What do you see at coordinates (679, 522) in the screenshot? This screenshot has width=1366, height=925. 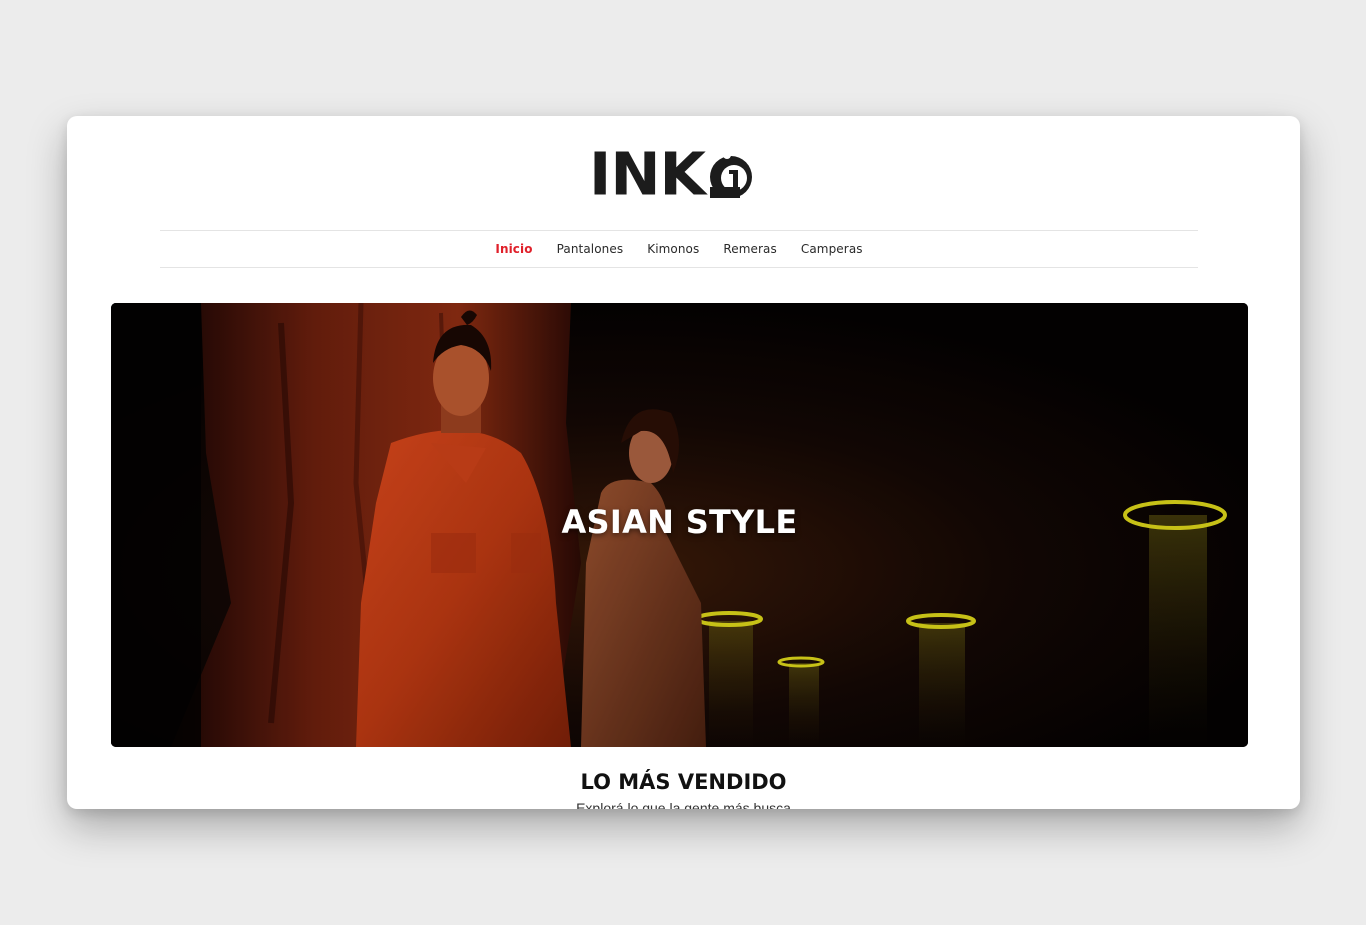 I see `hero-title: ASIAN STYLE` at bounding box center [679, 522].